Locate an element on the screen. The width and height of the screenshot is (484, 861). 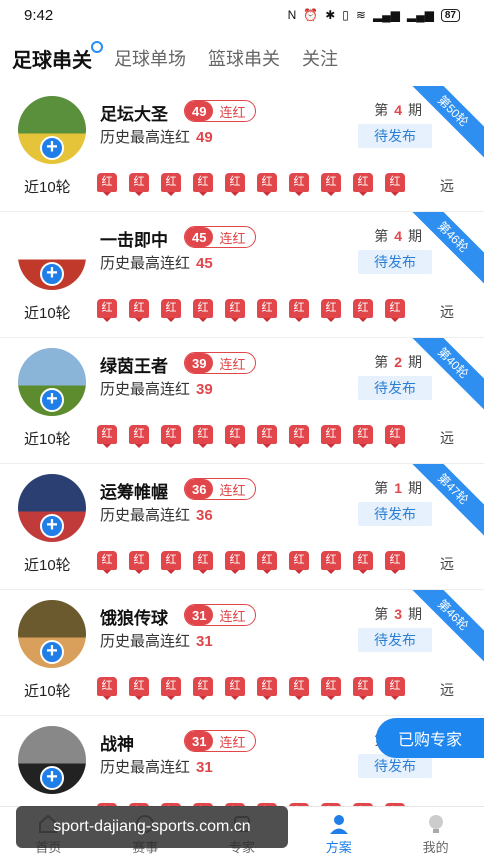
tab-basketball-parlay: 篮球串关 is located at coordinates (244, 58).